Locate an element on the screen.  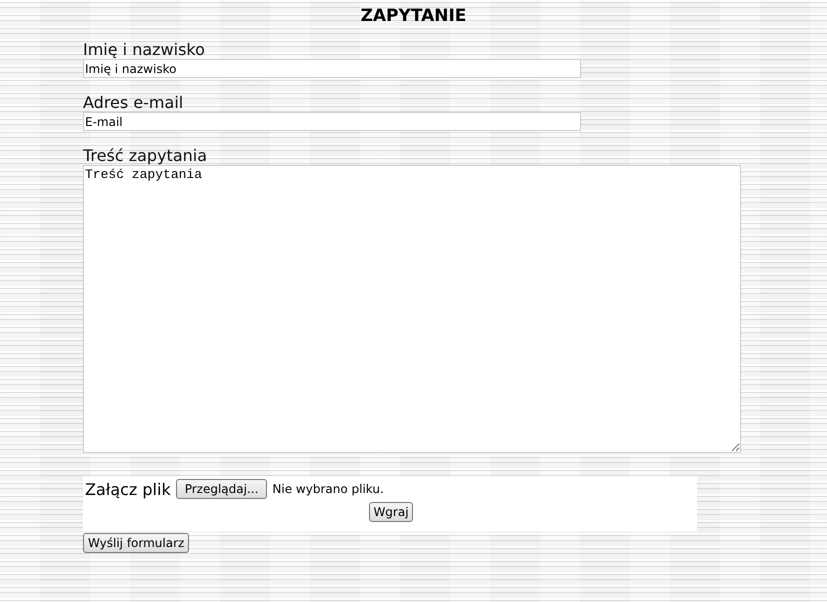
submit-button: Wyślij formularz is located at coordinates (136, 543).